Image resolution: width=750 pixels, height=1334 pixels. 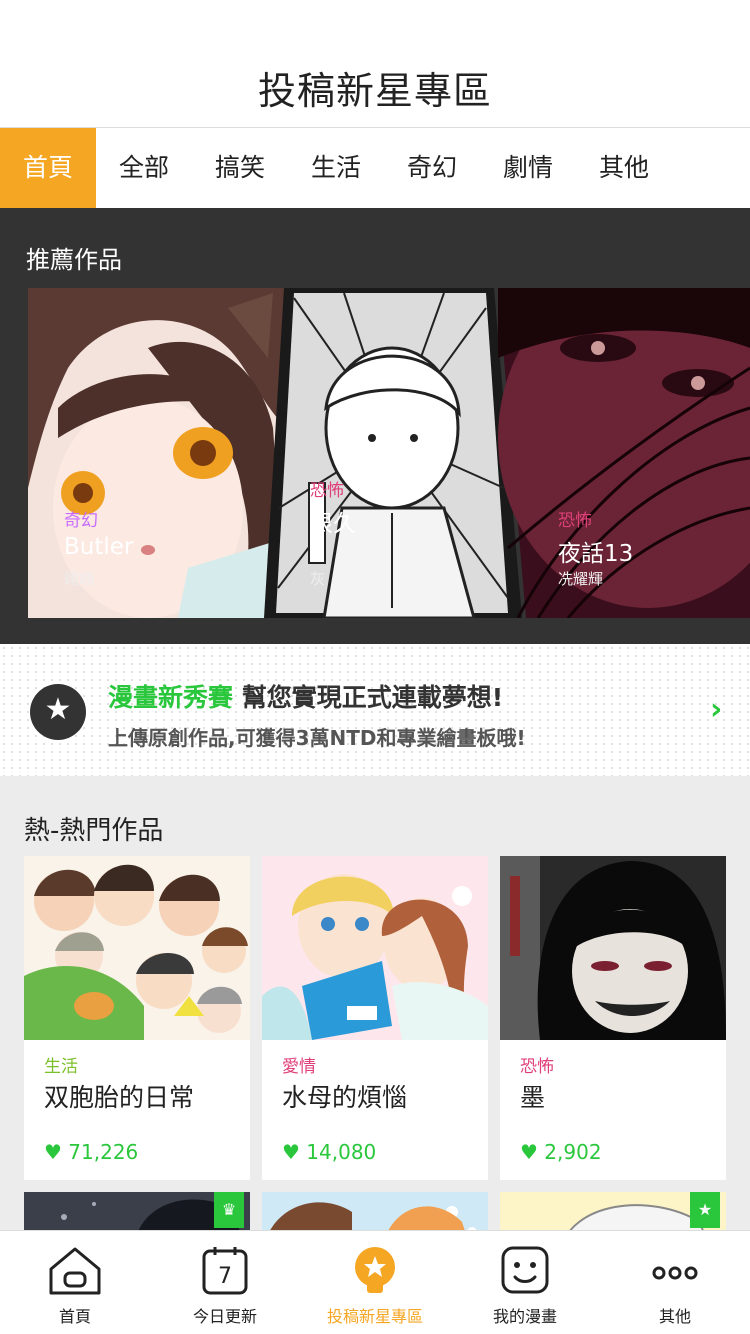 I want to click on section-title: 推薦作品, so click(x=74, y=260).